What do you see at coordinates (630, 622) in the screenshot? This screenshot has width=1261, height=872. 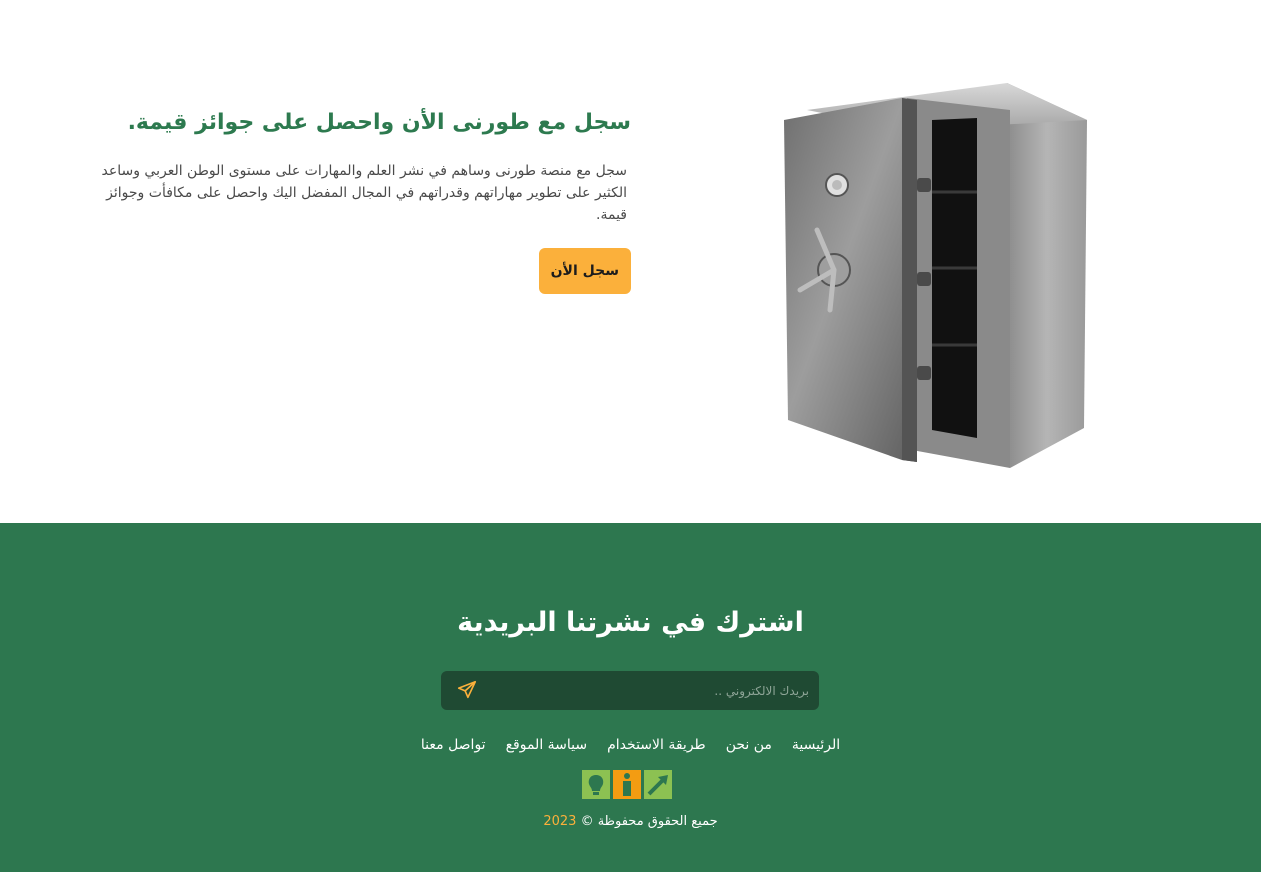 I see `newsletter-title: اشترك في نشرتنا البريدية` at bounding box center [630, 622].